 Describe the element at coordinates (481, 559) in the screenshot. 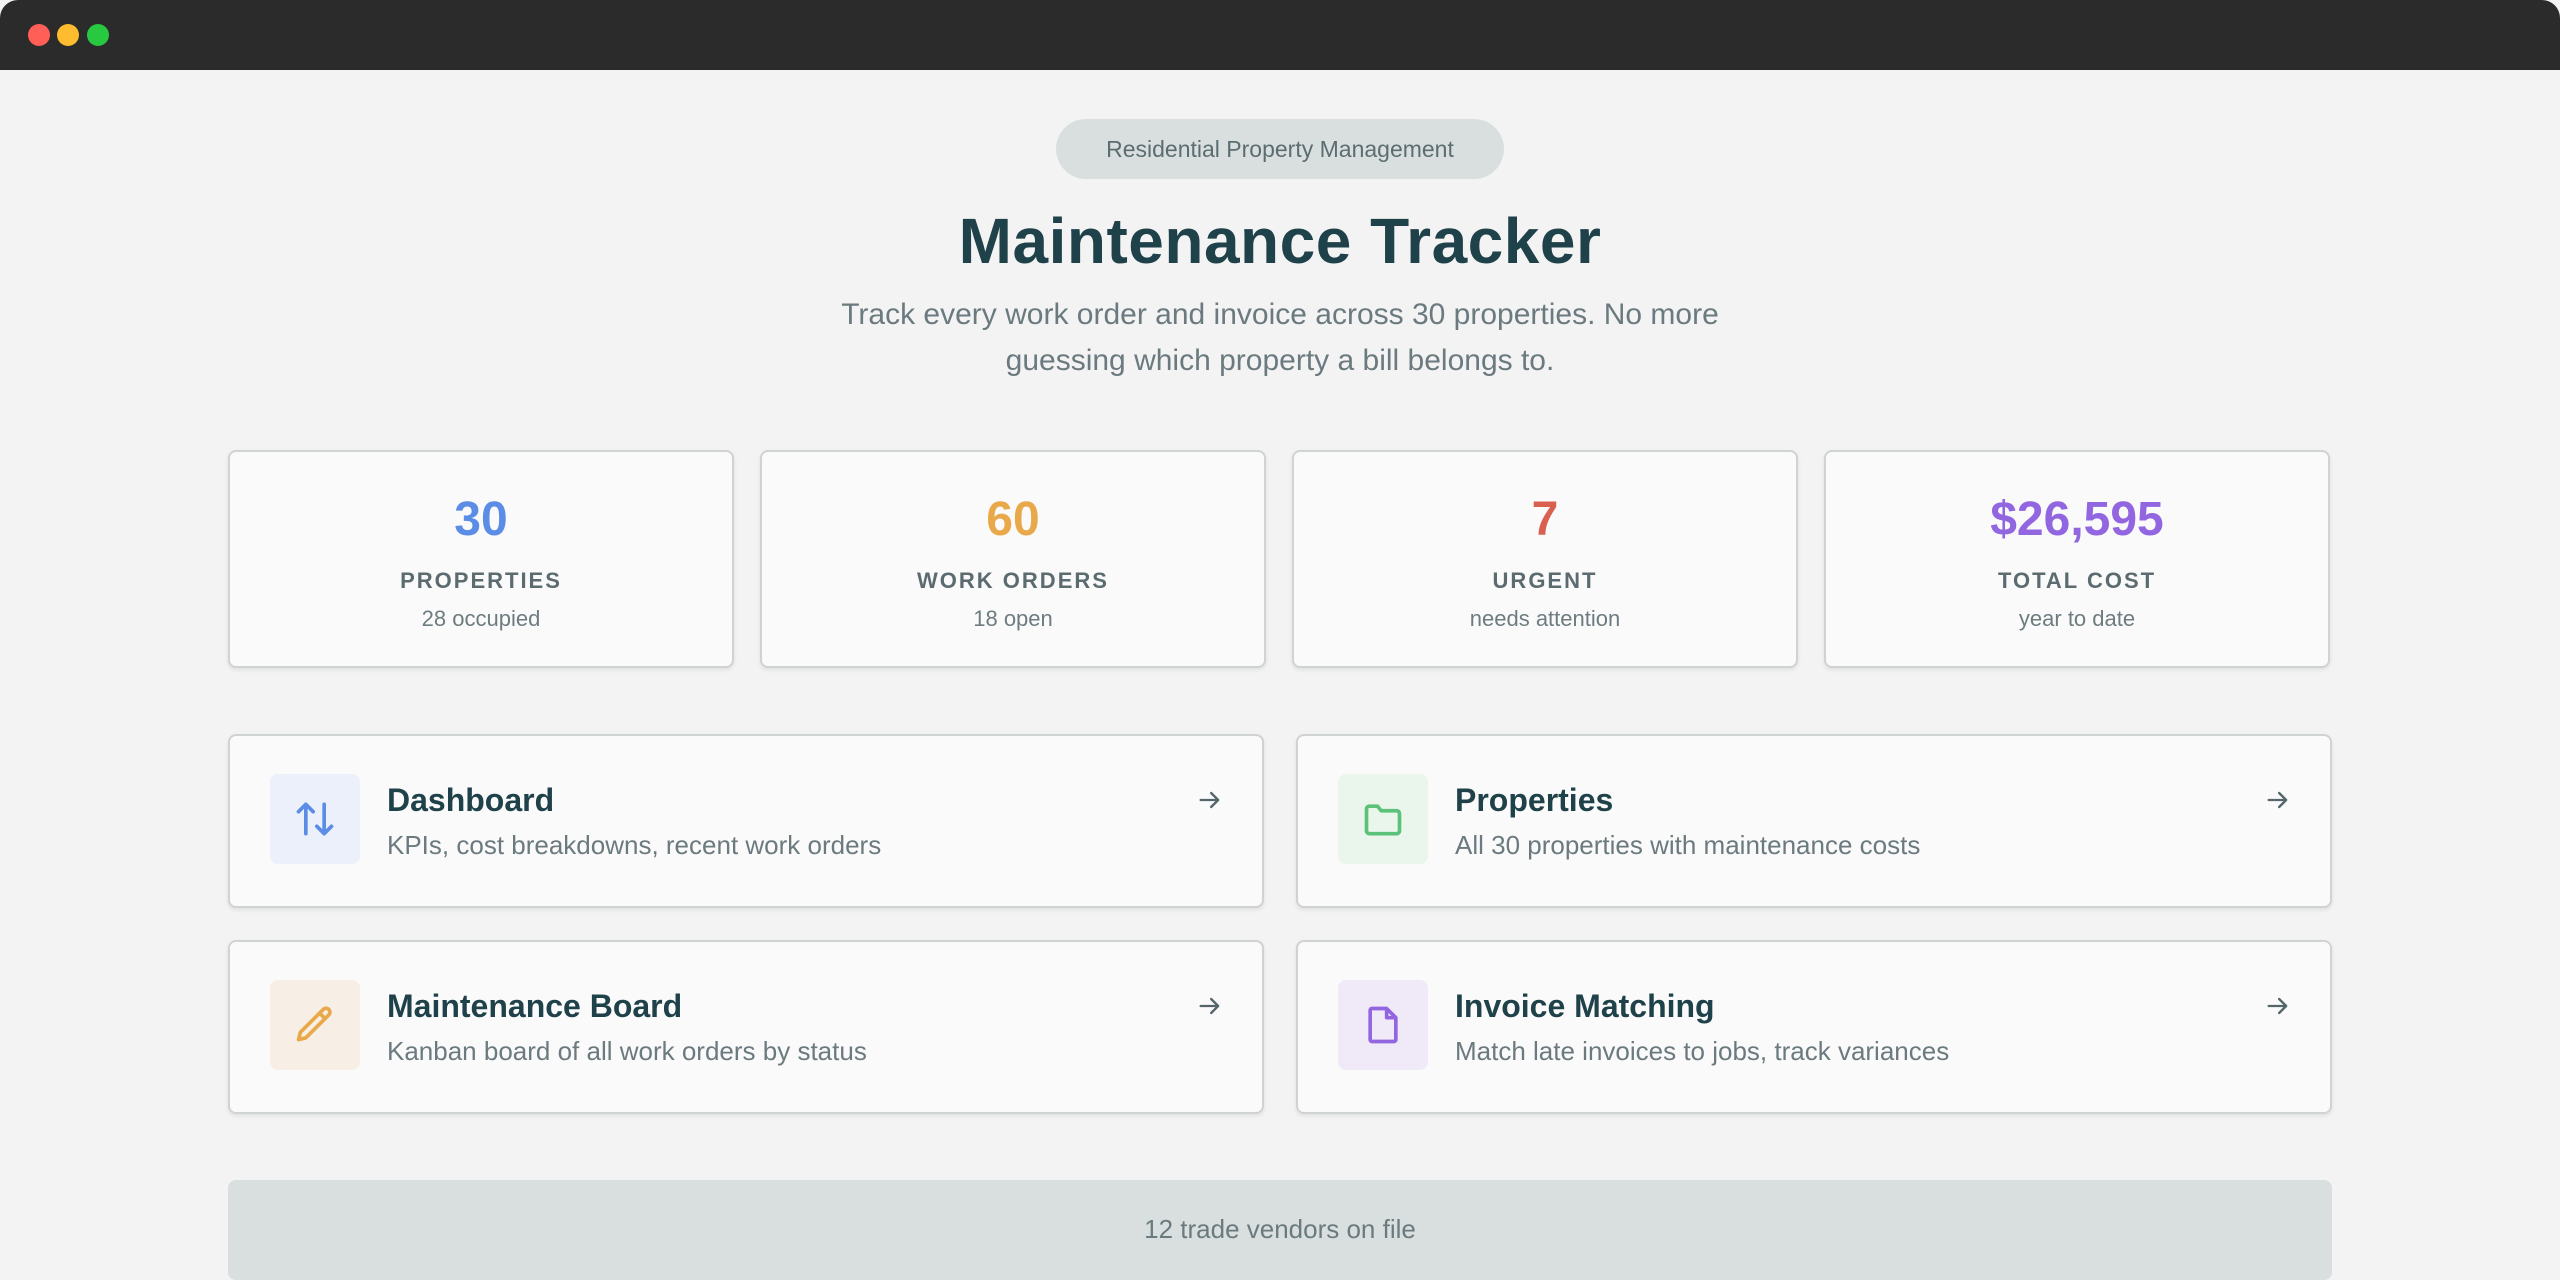

I see `stat-card-properties: 30 PROPERTIES 28 occupied` at that location.